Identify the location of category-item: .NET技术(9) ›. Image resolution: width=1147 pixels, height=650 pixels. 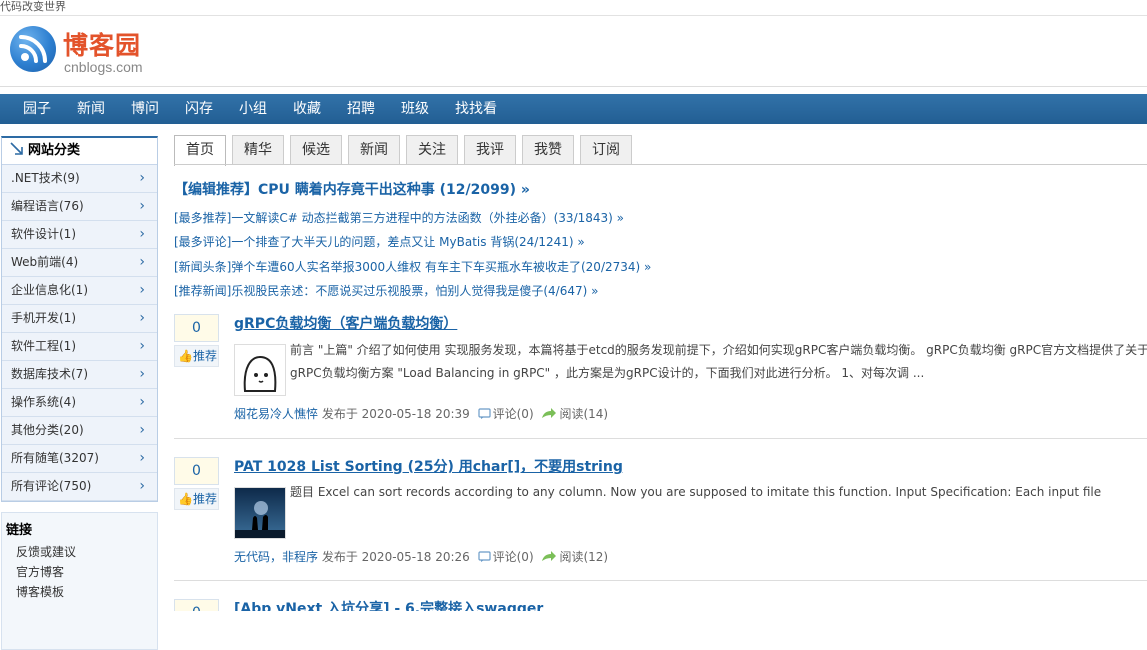
(79, 179).